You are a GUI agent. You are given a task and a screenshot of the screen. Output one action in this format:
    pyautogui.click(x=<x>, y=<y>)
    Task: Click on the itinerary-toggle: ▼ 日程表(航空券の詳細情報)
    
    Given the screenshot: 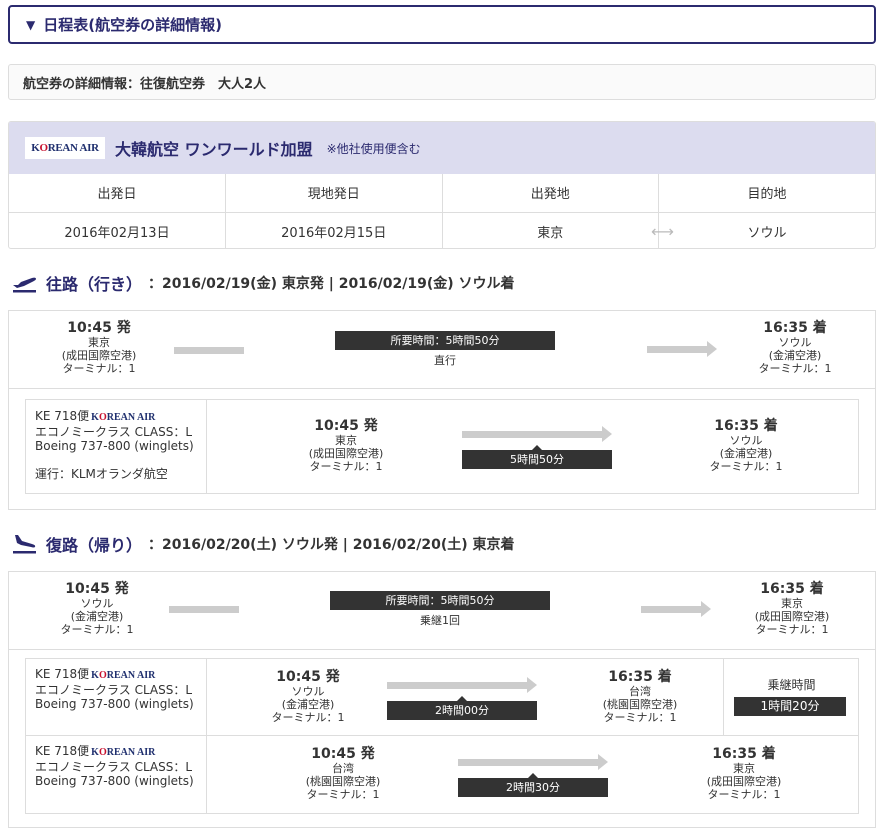 What is the action you would take?
    pyautogui.click(x=442, y=24)
    